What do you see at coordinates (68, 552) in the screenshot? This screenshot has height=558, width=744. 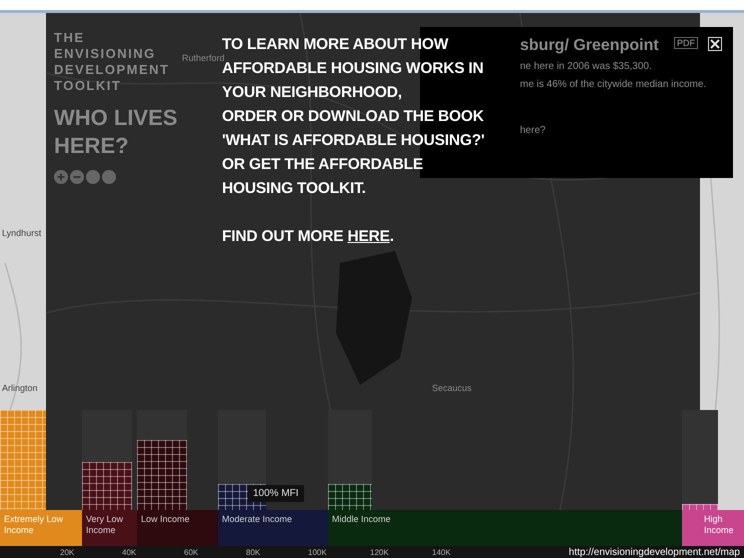 I see `axis-tick-label: 20K` at bounding box center [68, 552].